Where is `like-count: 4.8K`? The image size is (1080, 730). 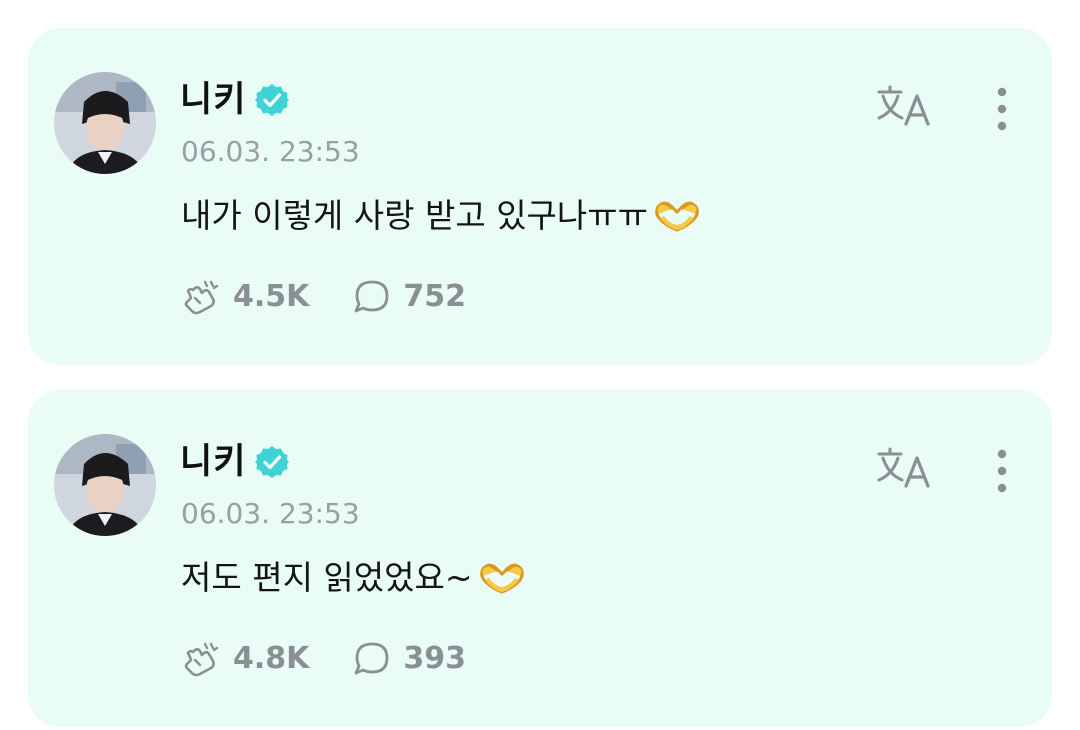 like-count: 4.8K is located at coordinates (271, 658).